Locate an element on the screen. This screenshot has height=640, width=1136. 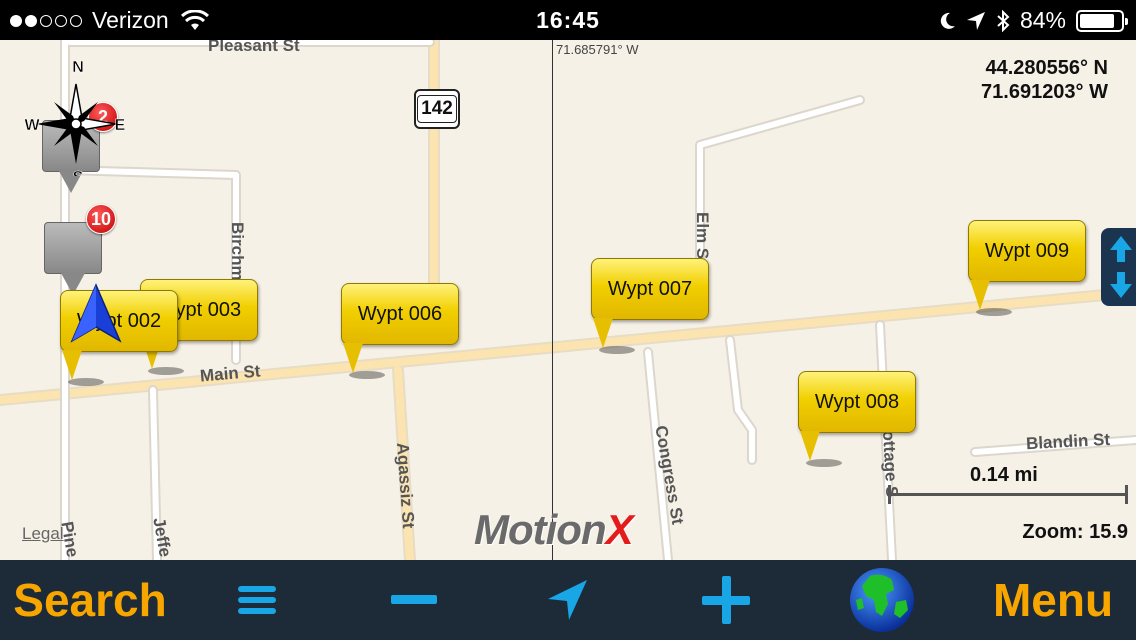
list-icon is located at coordinates (257, 600).